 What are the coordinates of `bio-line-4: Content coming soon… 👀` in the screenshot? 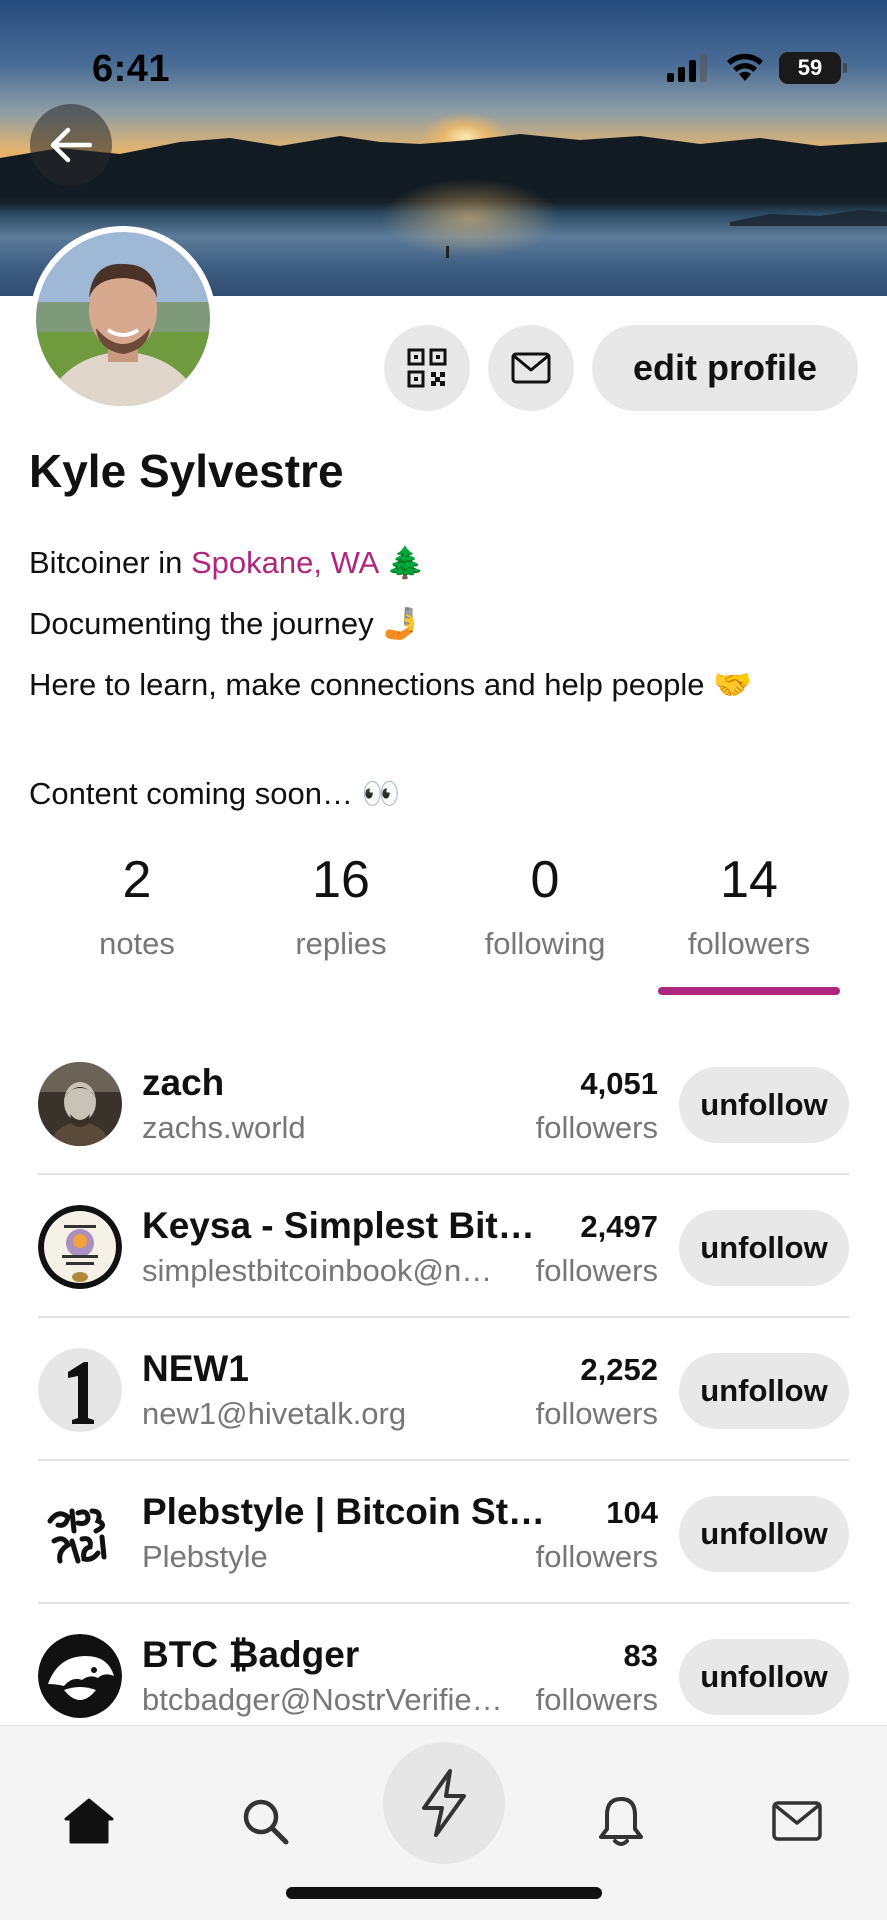 It's located at (215, 793).